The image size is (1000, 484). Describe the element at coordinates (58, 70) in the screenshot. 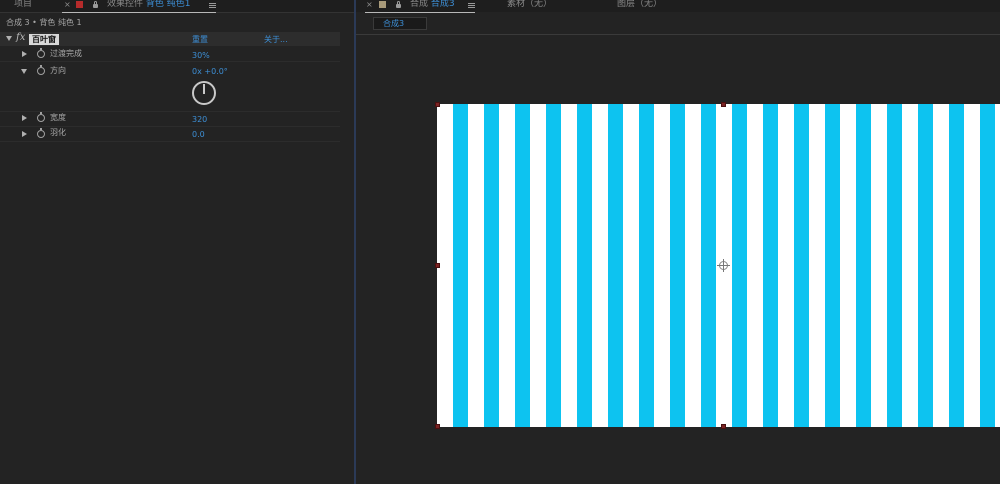

I see `property-label: 方向` at that location.